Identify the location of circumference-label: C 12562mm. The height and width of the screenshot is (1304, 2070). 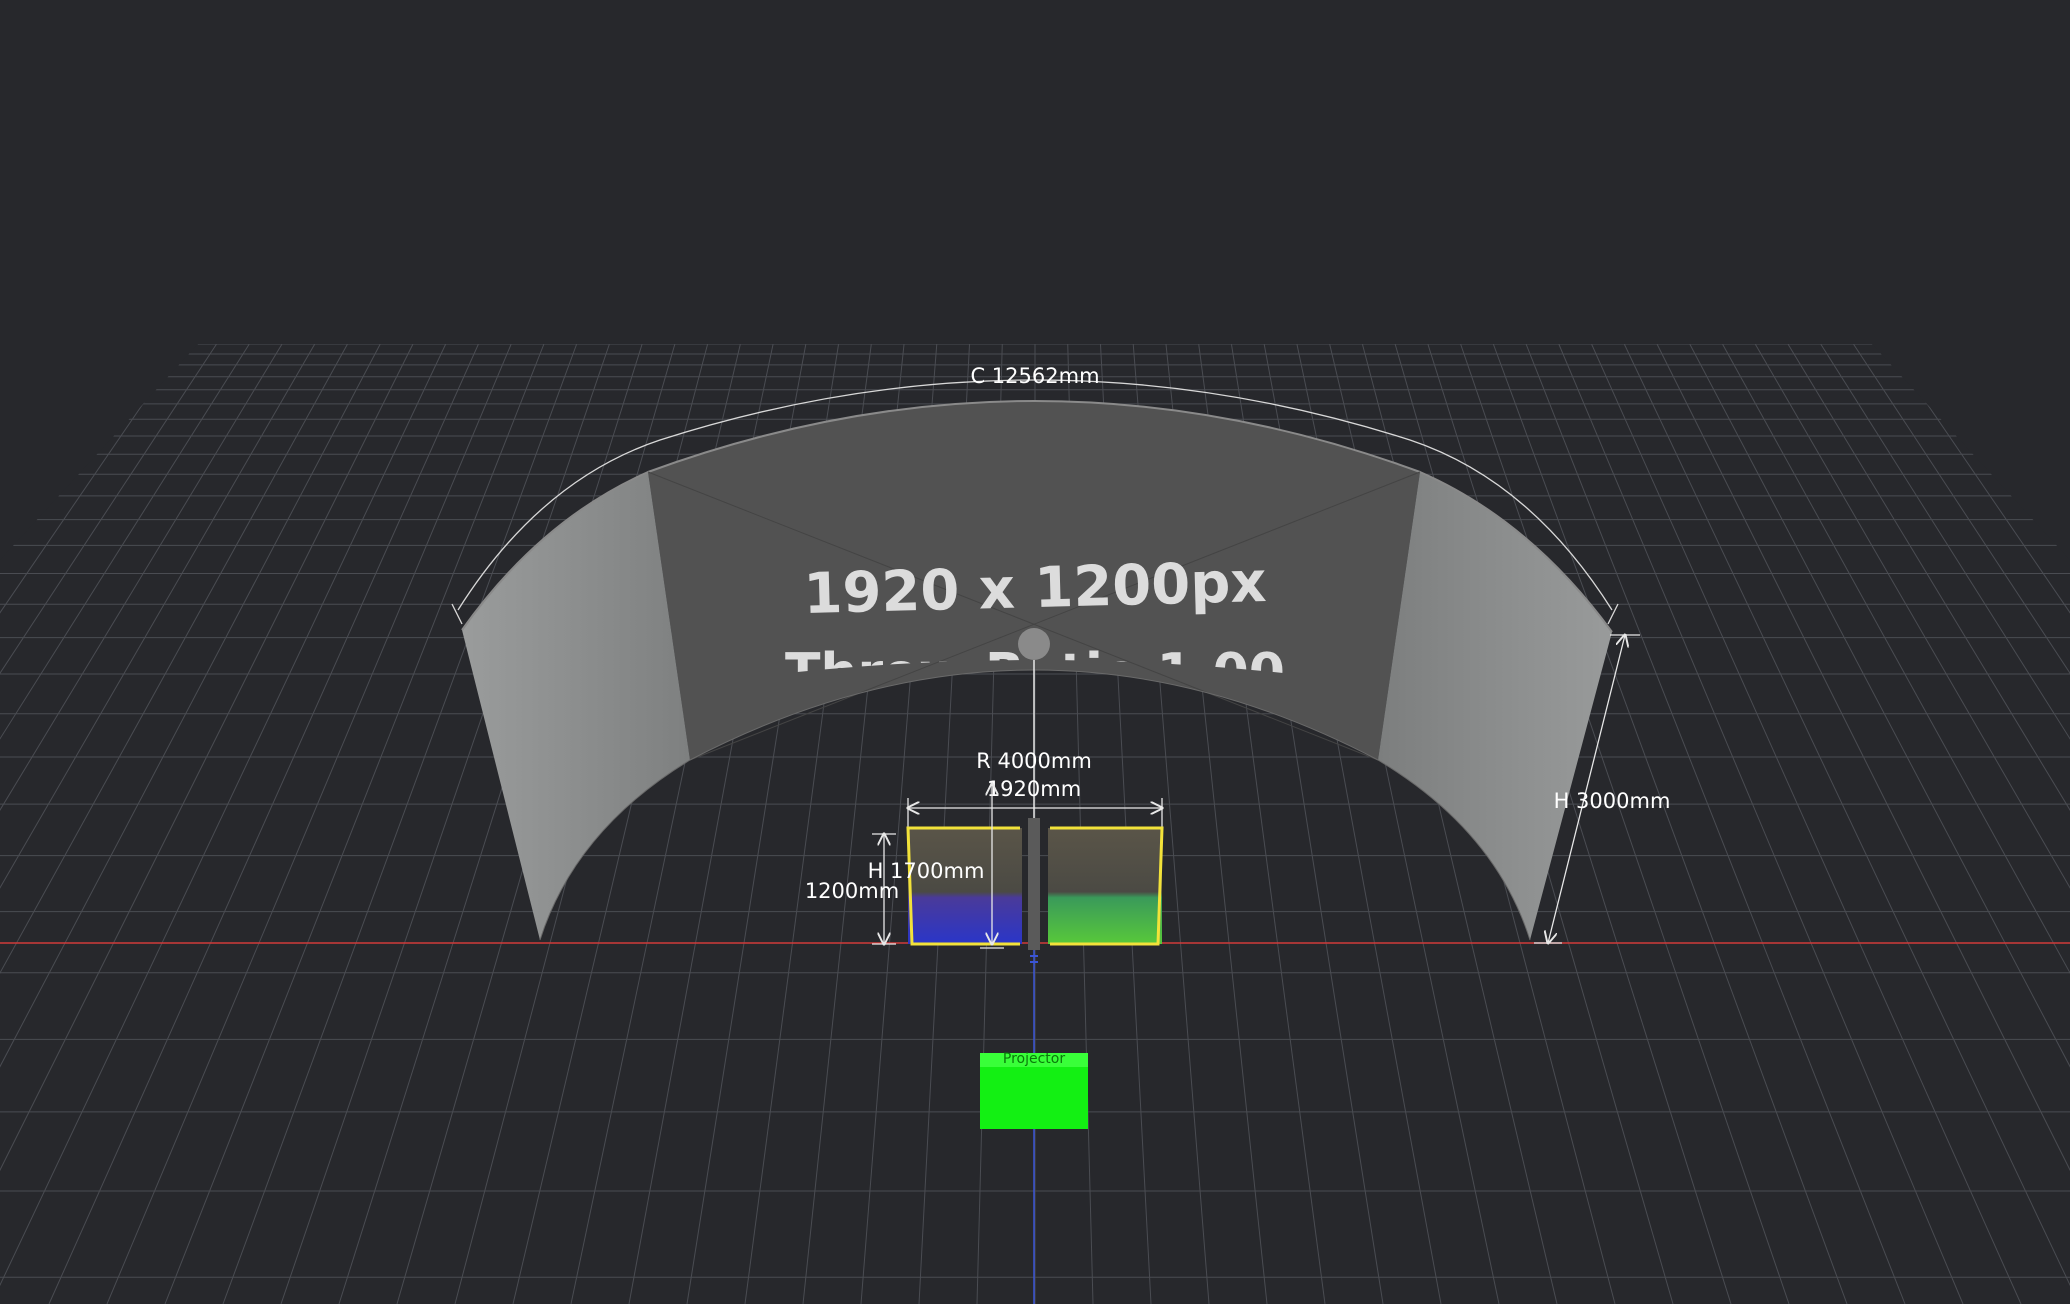
(1034, 376).